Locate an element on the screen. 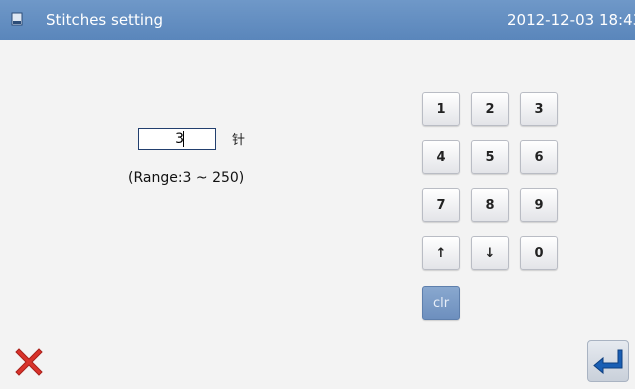 This screenshot has height=389, width=635. key-1: 1 is located at coordinates (441, 109).